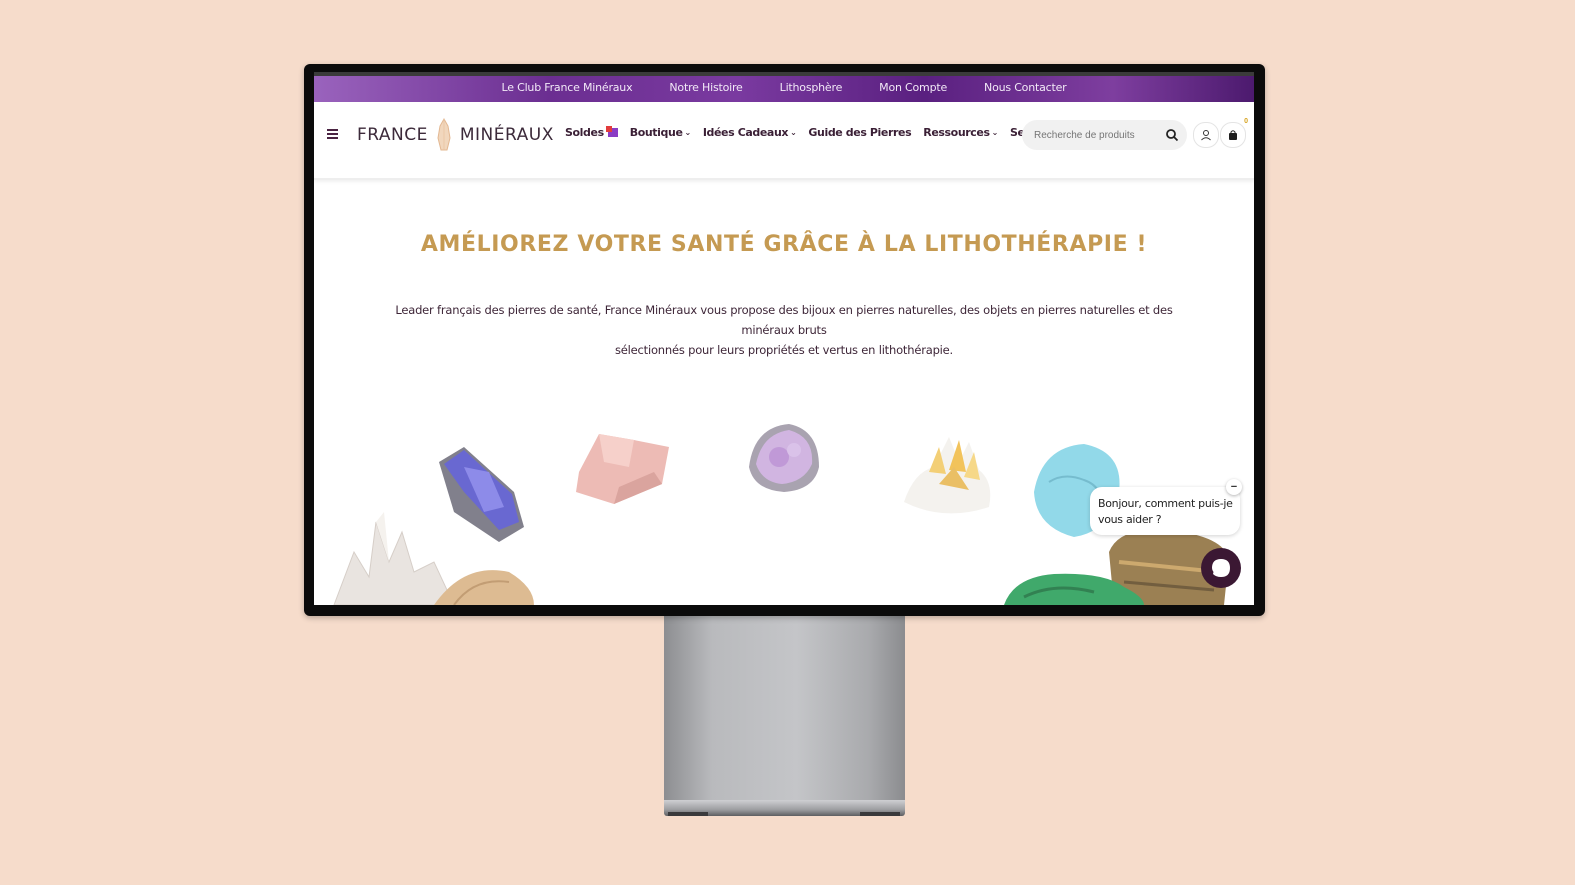 Image resolution: width=1575 pixels, height=885 pixels. I want to click on nav-guide-pierres: Guide des Pierres, so click(859, 132).